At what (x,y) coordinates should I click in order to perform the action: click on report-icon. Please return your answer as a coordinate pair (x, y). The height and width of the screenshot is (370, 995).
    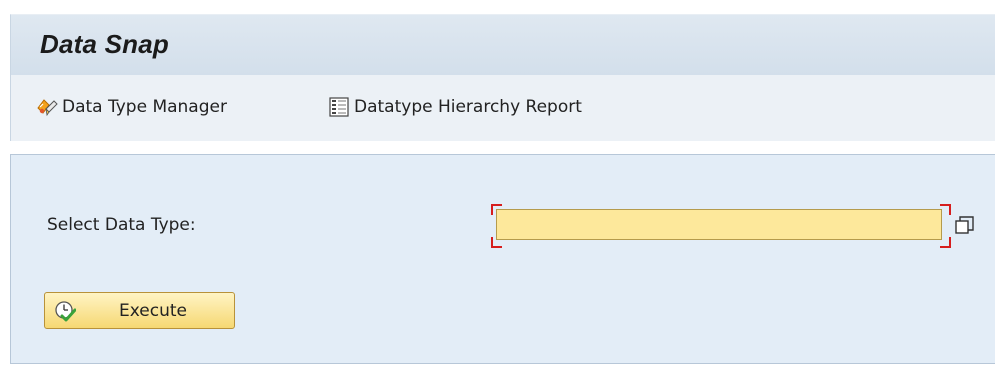
    Looking at the image, I should click on (339, 107).